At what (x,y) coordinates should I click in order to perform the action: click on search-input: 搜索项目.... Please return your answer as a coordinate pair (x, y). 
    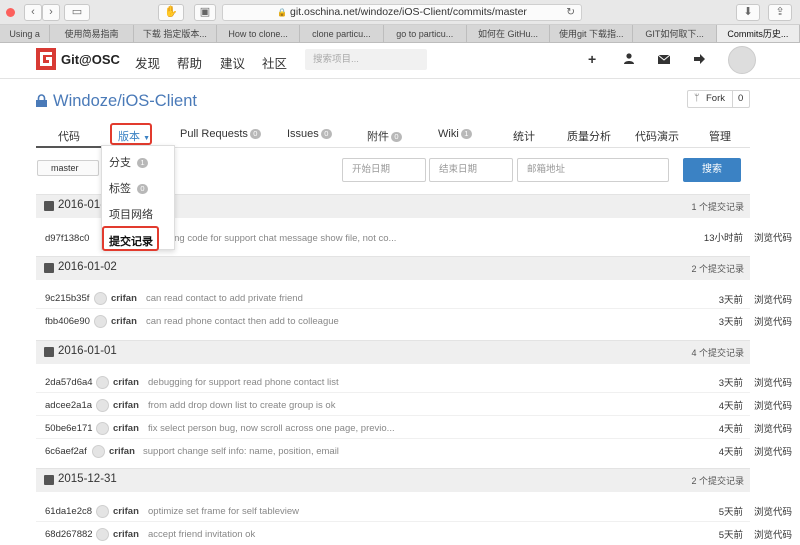
    Looking at the image, I should click on (366, 59).